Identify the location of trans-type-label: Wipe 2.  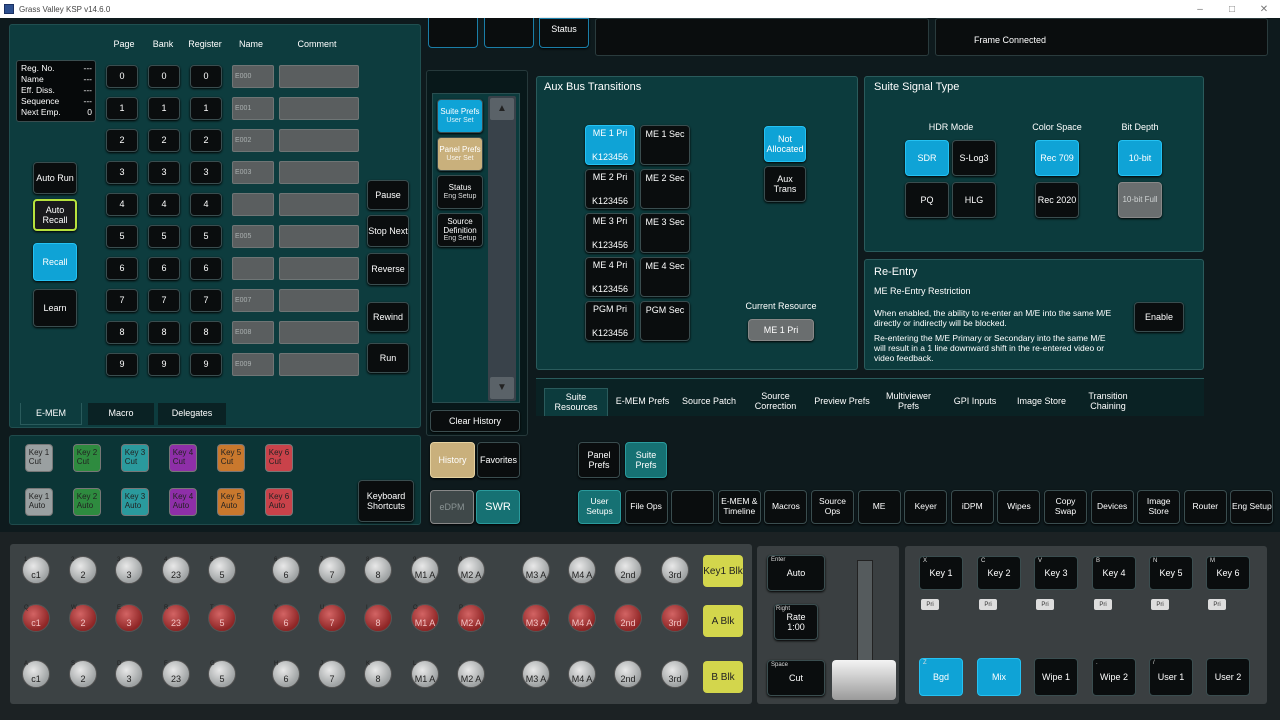
(1114, 677).